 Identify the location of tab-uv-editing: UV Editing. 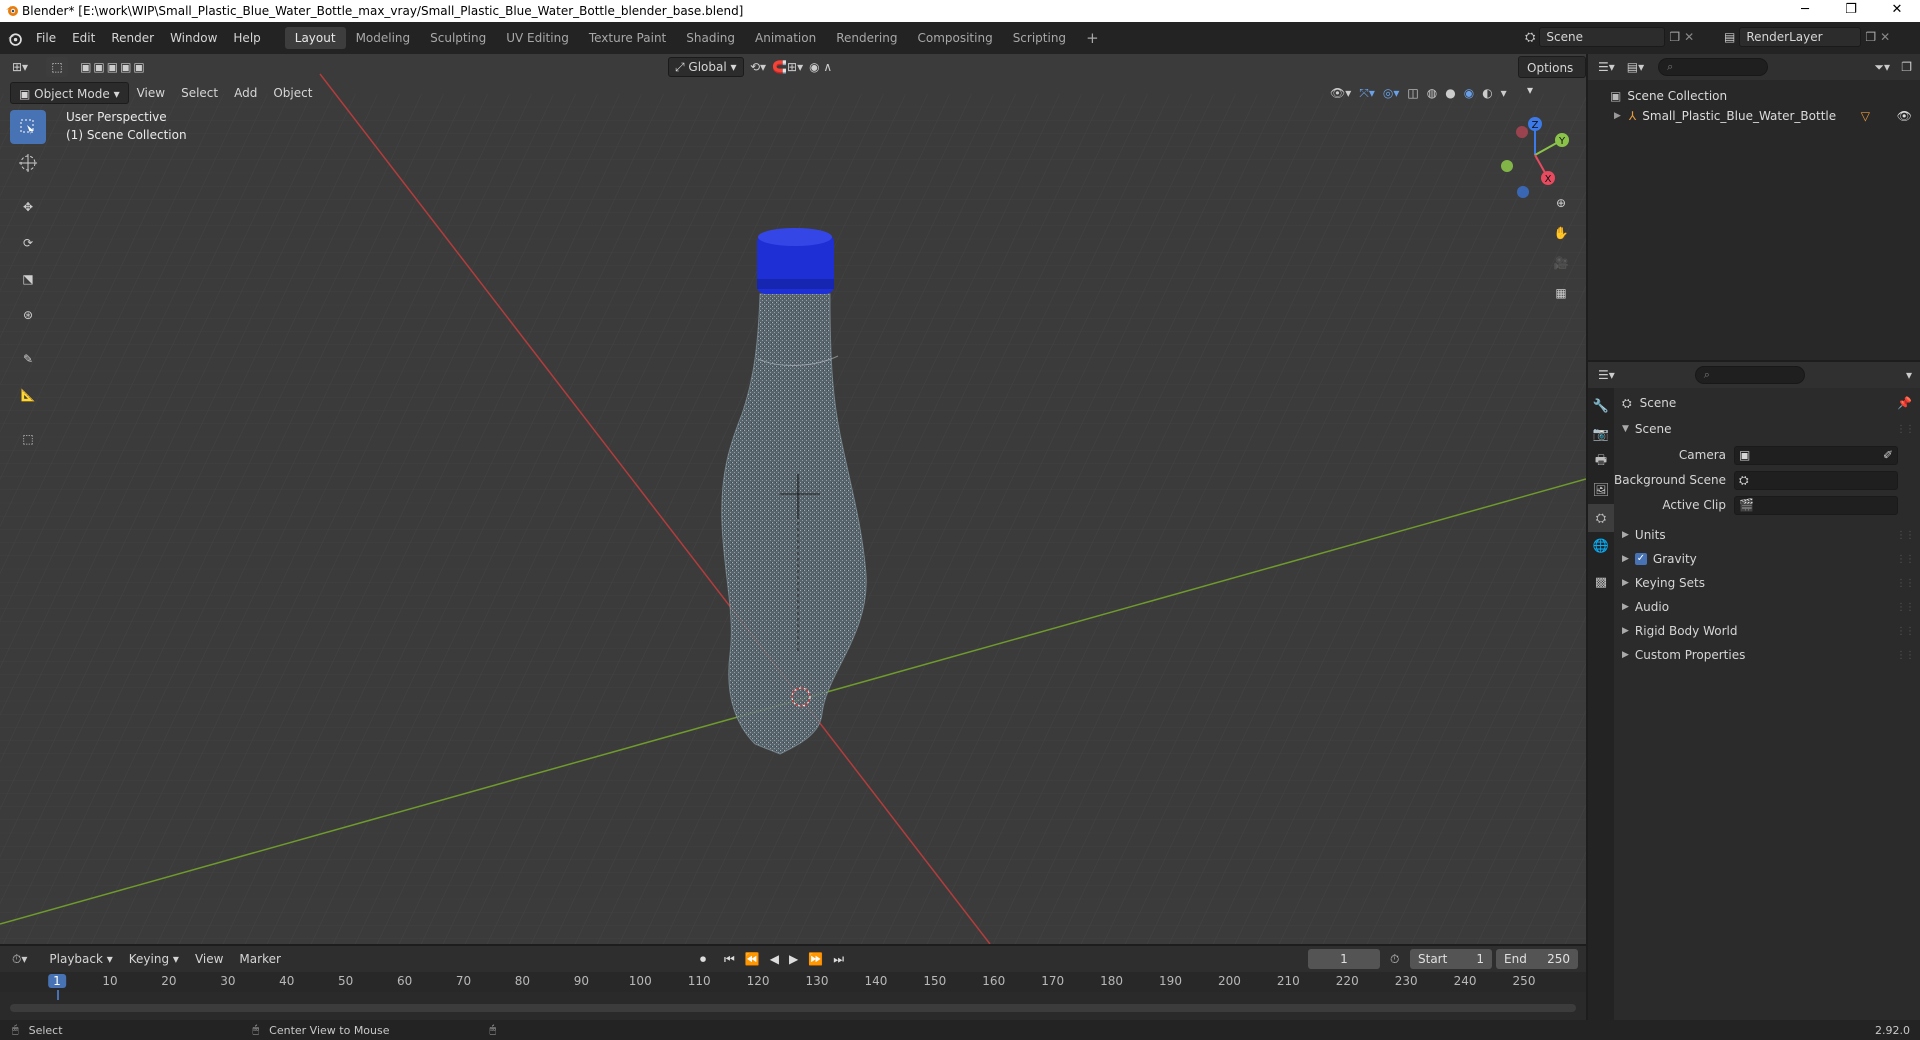
(537, 38).